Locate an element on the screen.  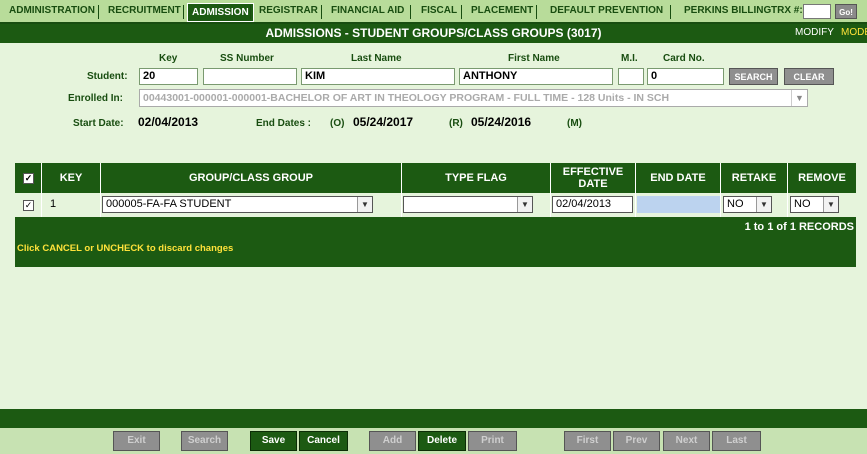
row-type-cell: ▼ is located at coordinates (476, 205).